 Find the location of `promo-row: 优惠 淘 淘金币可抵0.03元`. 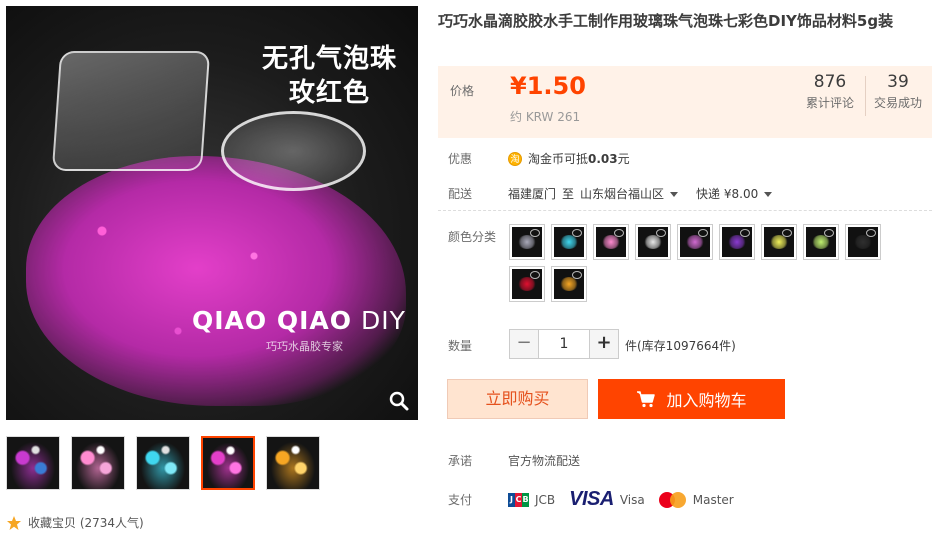

promo-row: 优惠 淘 淘金币可抵0.03元 is located at coordinates (539, 158).